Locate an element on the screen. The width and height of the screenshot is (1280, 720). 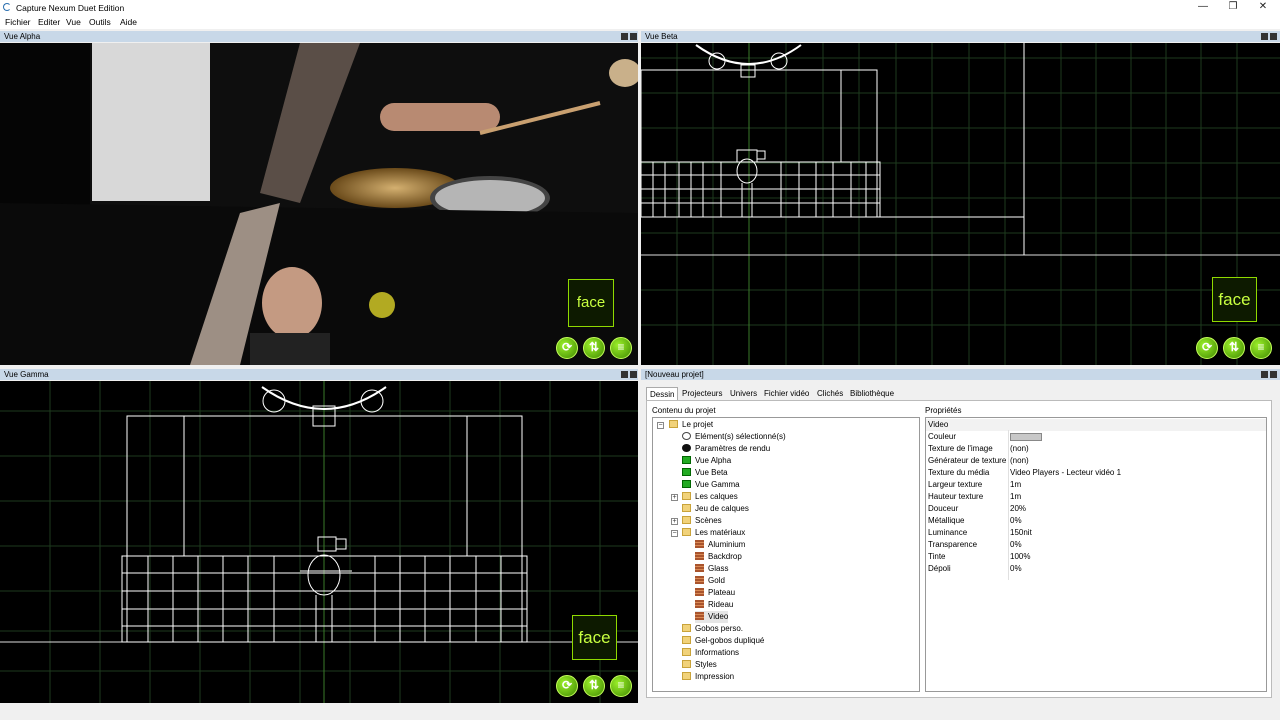
close-button: ✕ is located at coordinates (1263, 7).